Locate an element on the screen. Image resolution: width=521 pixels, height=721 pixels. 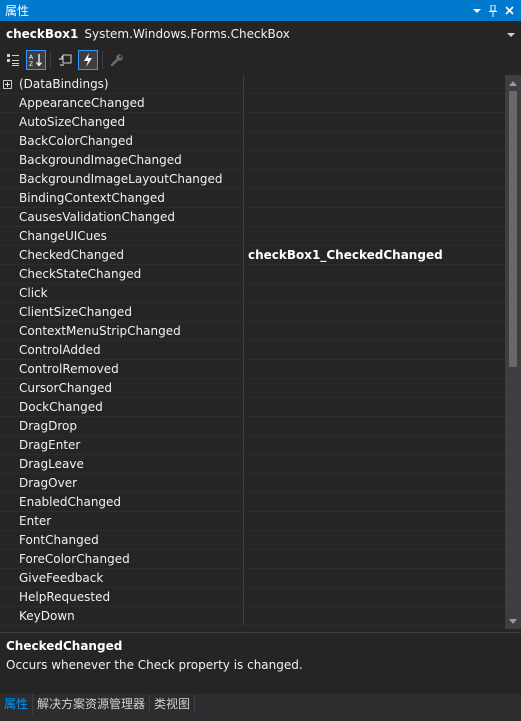
event-row: BackColorChanged is located at coordinates (252, 141).